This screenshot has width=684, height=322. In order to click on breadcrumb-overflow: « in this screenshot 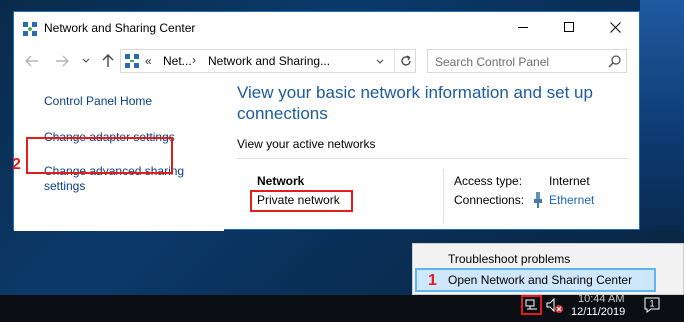, I will do `click(148, 61)`.